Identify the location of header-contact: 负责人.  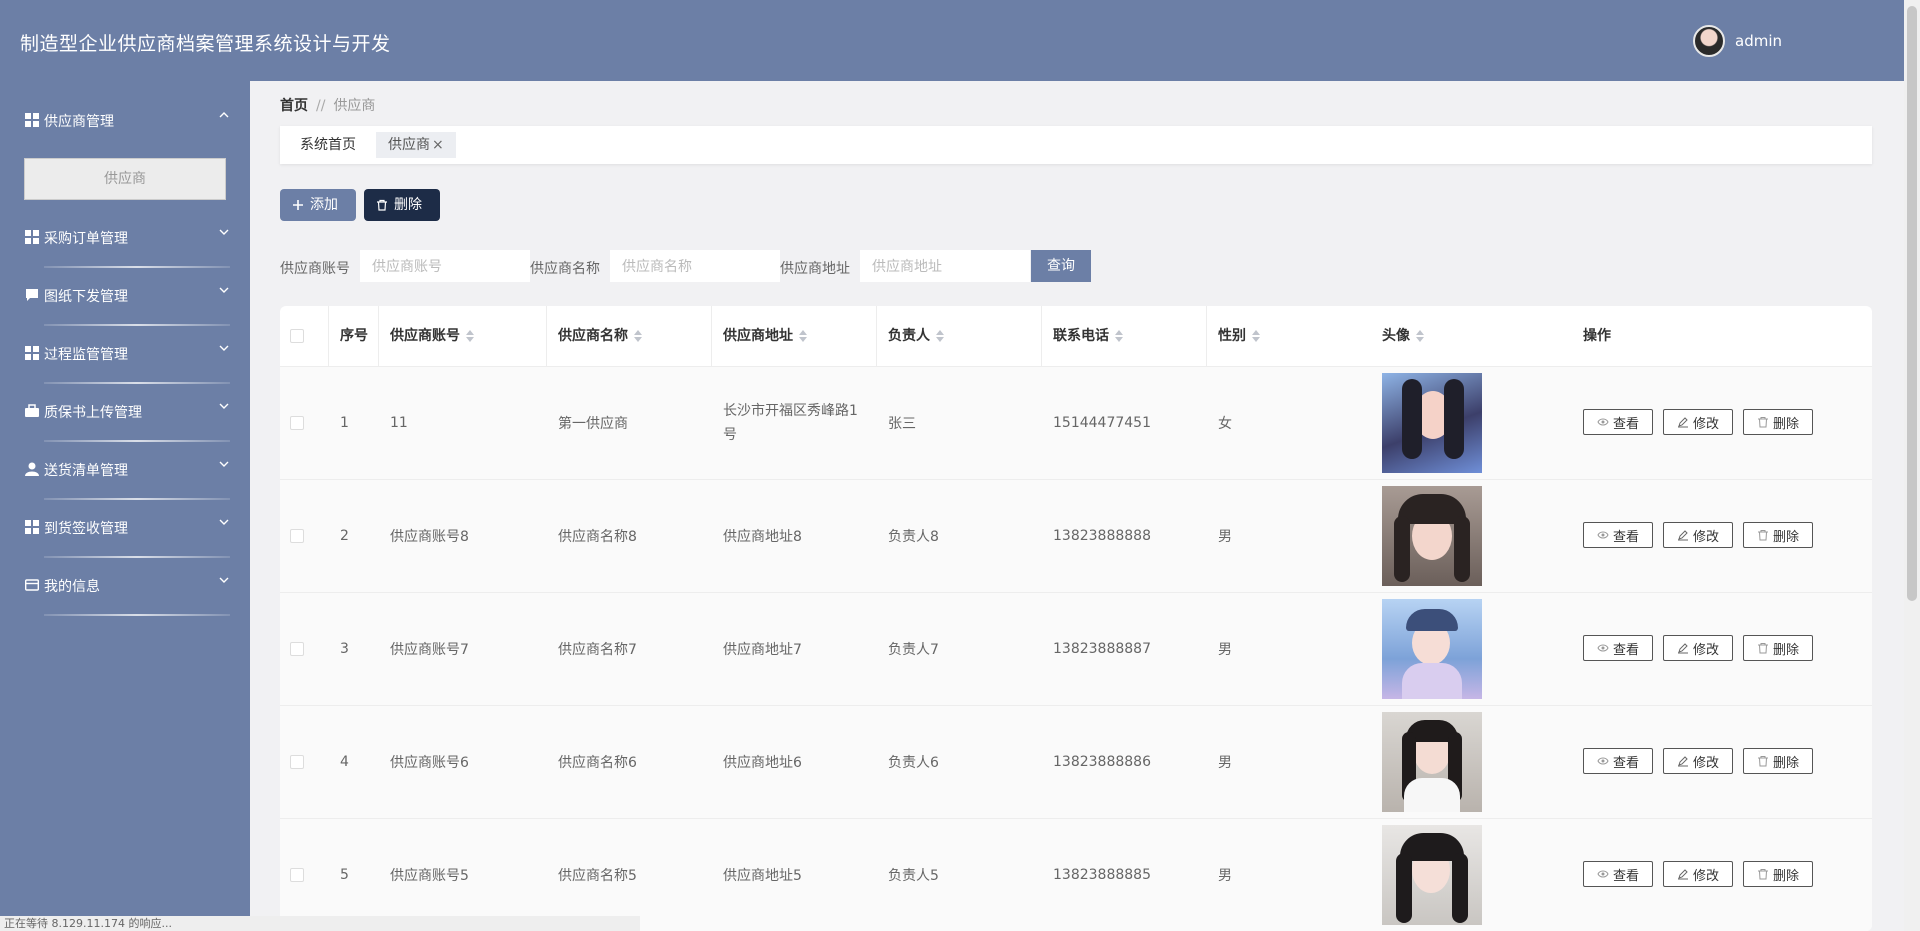
(916, 336).